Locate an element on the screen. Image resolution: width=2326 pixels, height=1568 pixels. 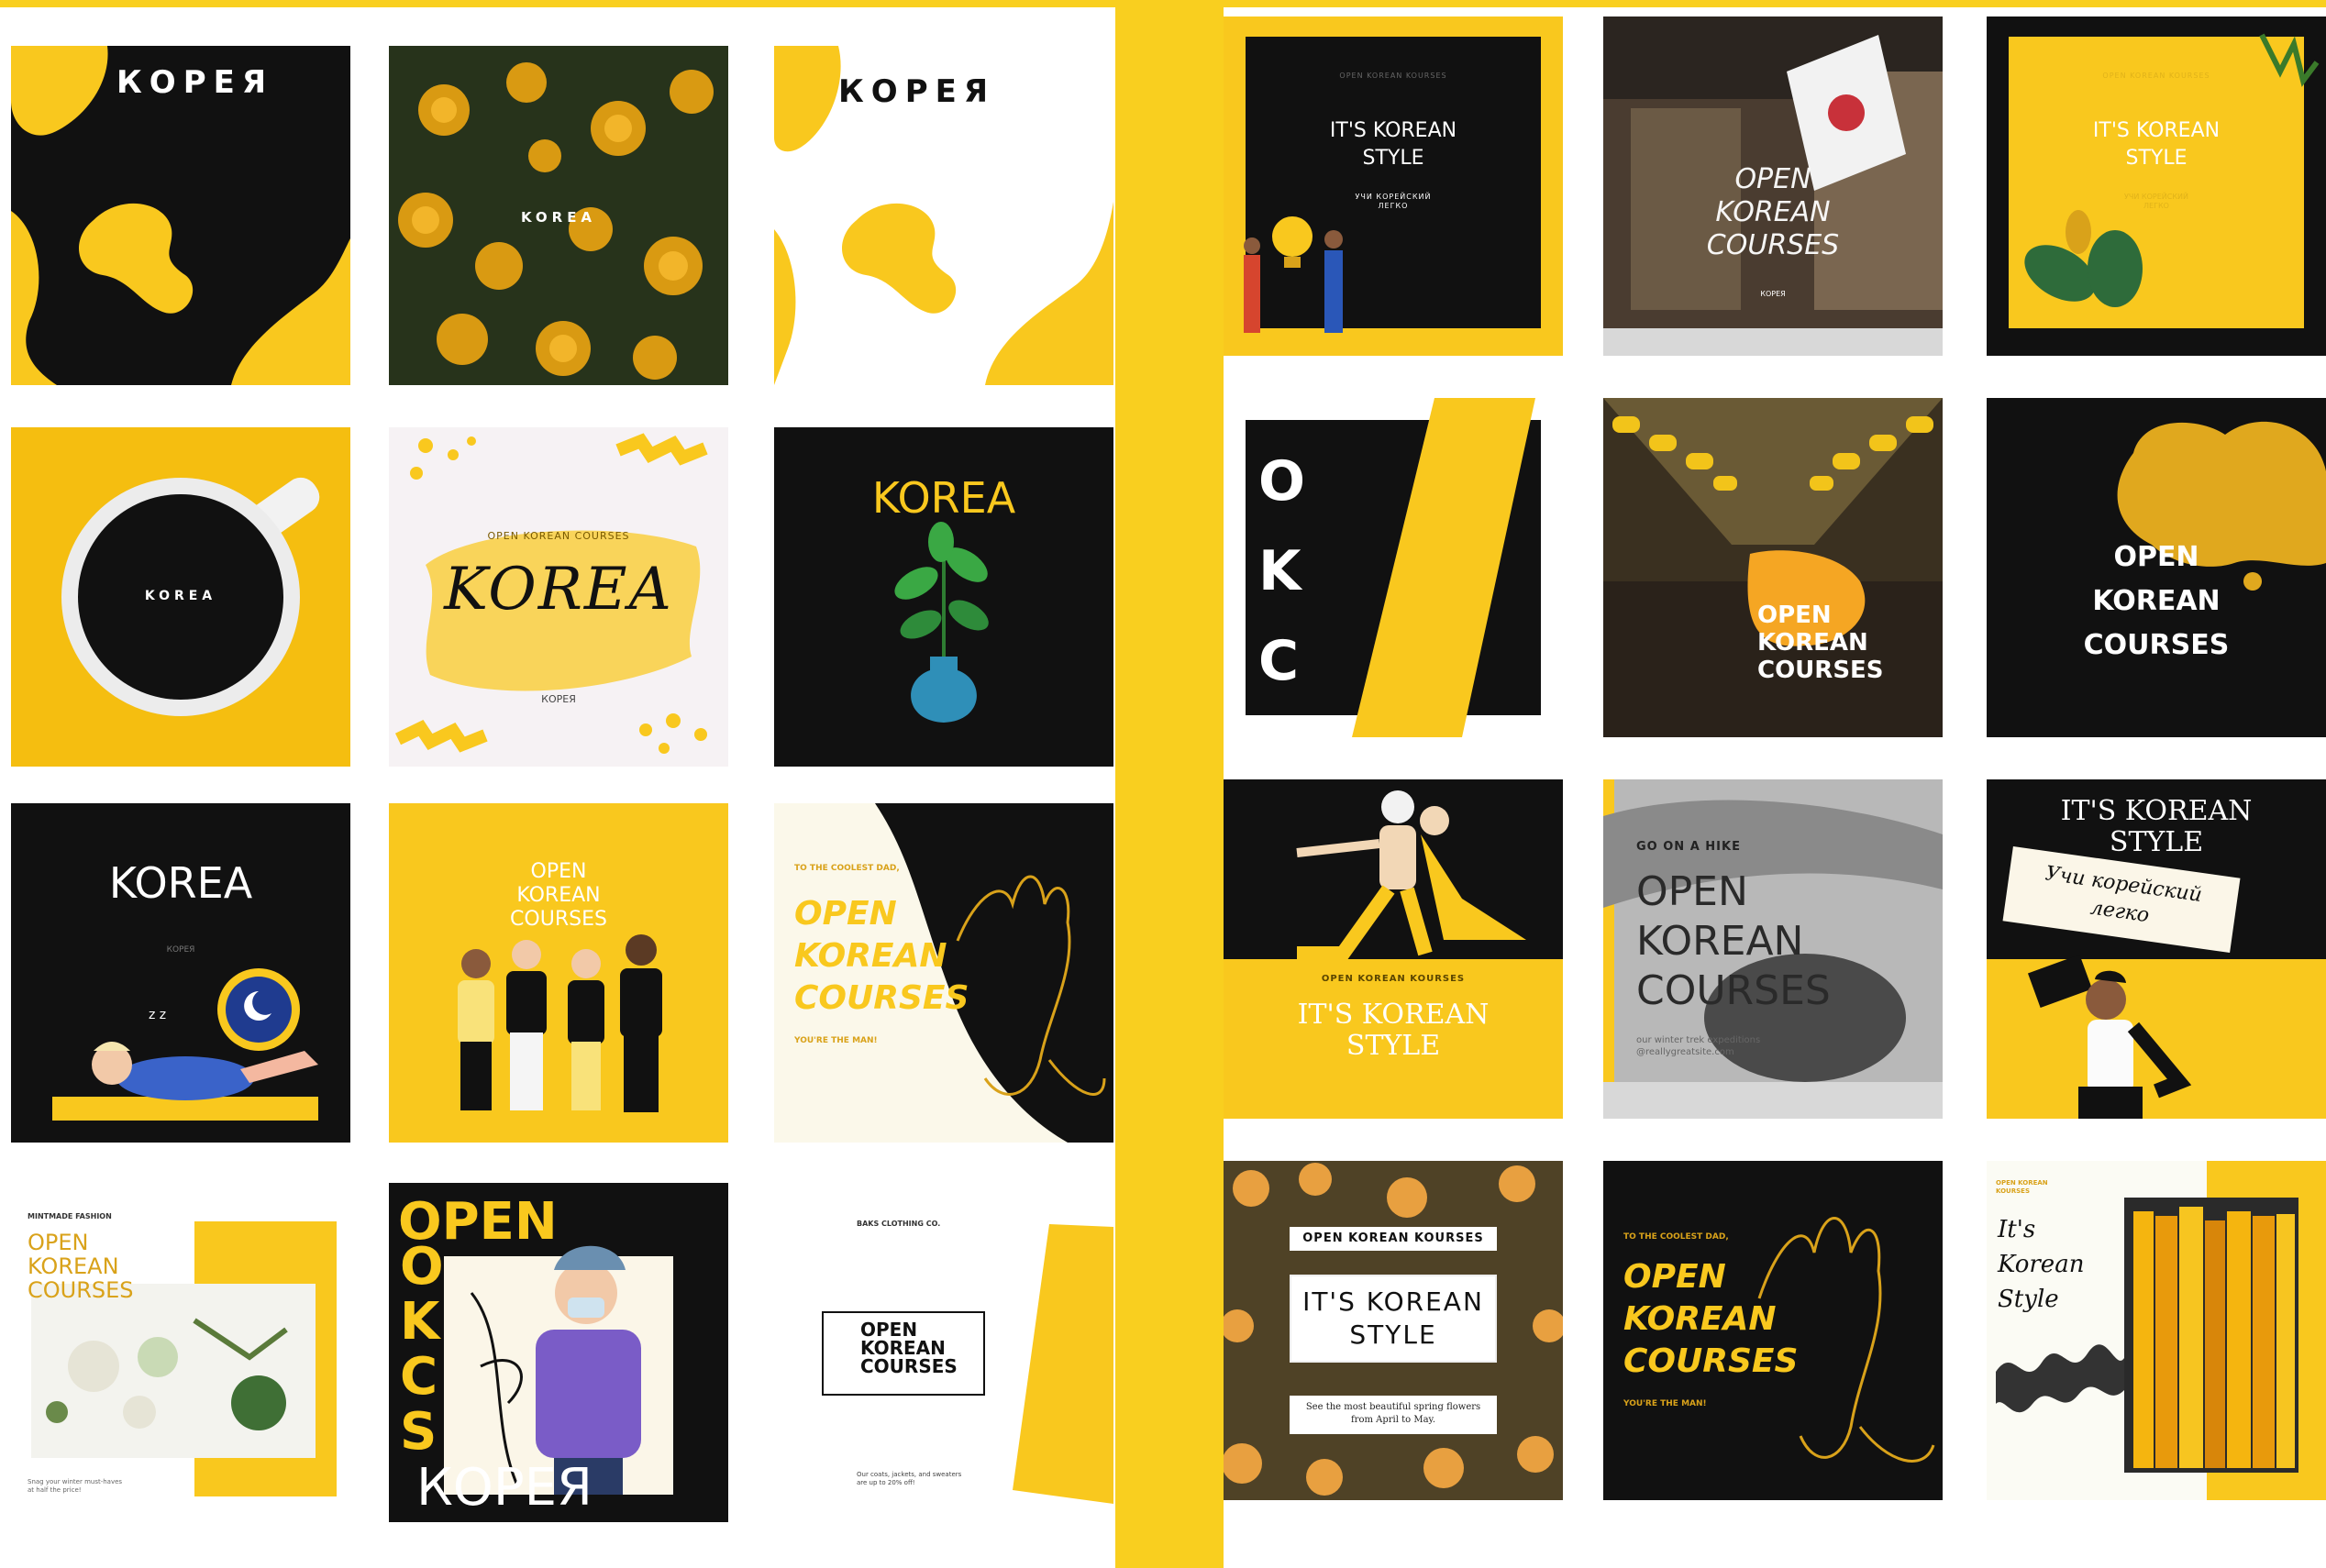
tile-top-text: GO ON A HIKE is located at coordinates (1688, 847).